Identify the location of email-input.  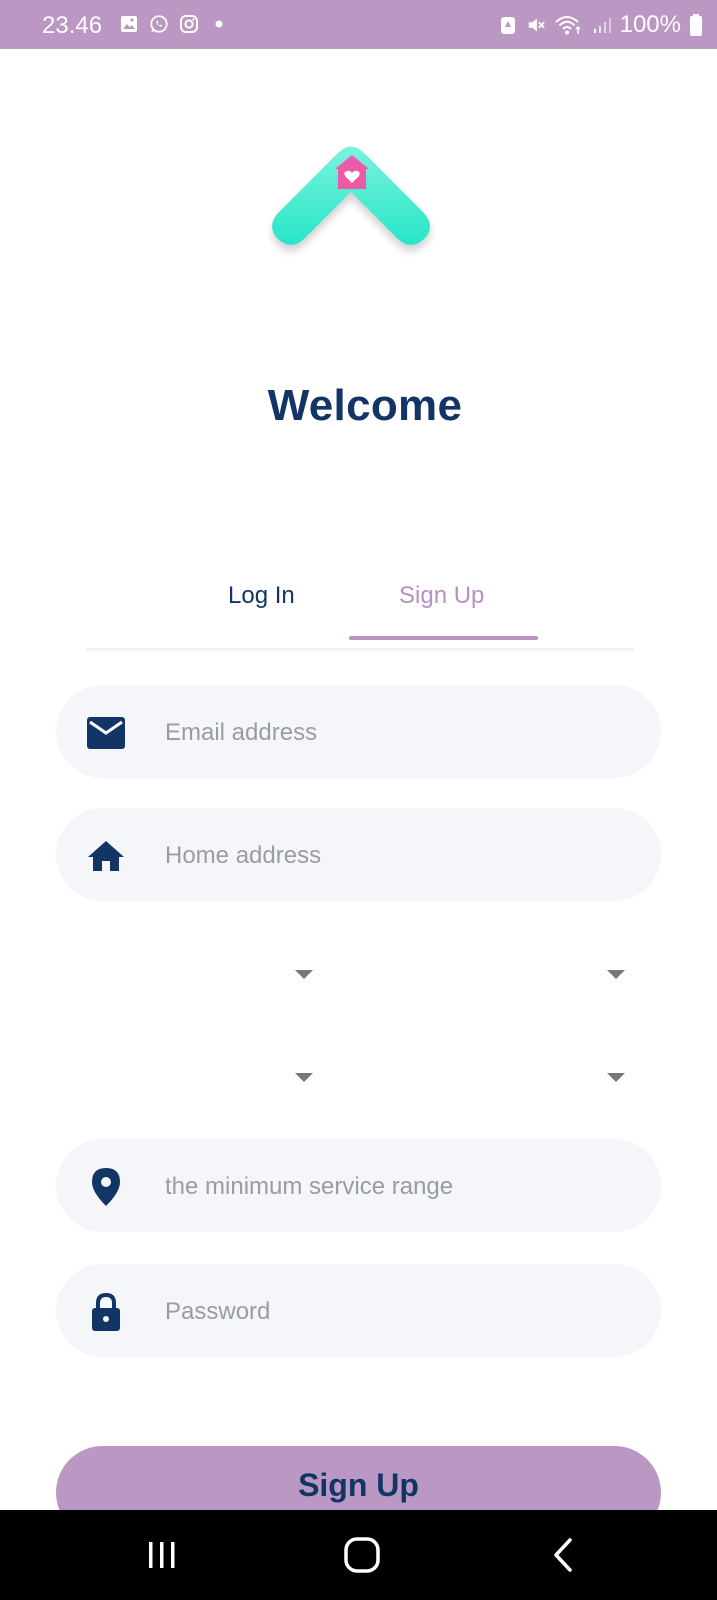
(400, 732).